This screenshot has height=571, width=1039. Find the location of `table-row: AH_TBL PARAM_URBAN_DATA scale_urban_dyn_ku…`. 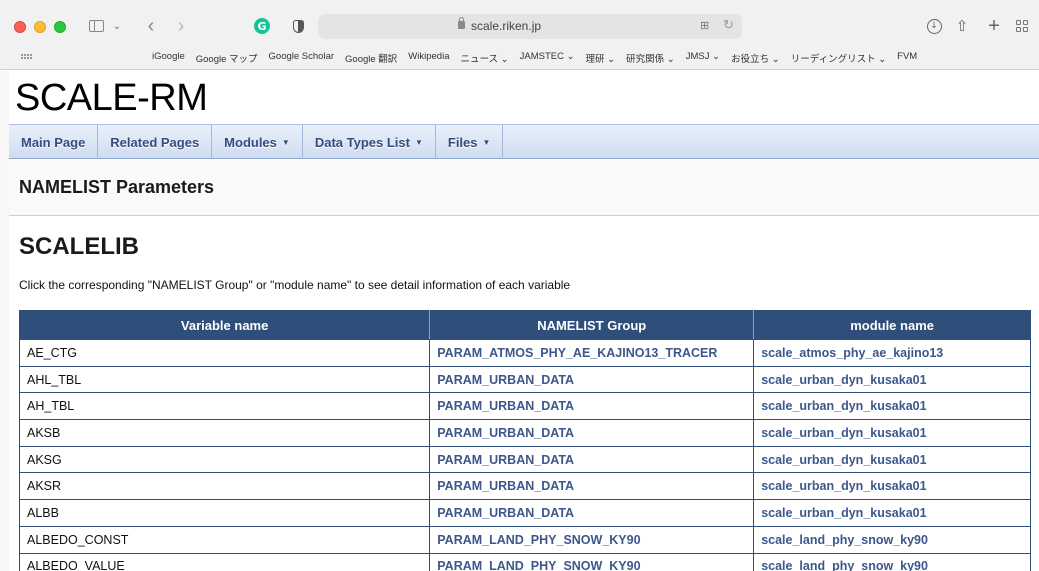

table-row: AH_TBL PARAM_URBAN_DATA scale_urban_dyn_ku… is located at coordinates (524, 406).